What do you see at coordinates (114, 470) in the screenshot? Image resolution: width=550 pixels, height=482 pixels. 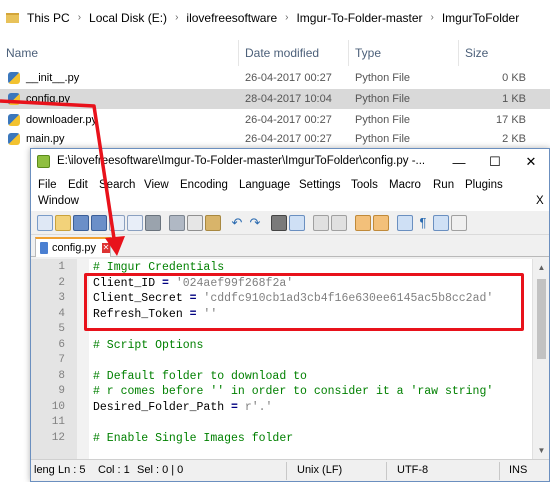 I see `status-column: Col : 1` at bounding box center [114, 470].